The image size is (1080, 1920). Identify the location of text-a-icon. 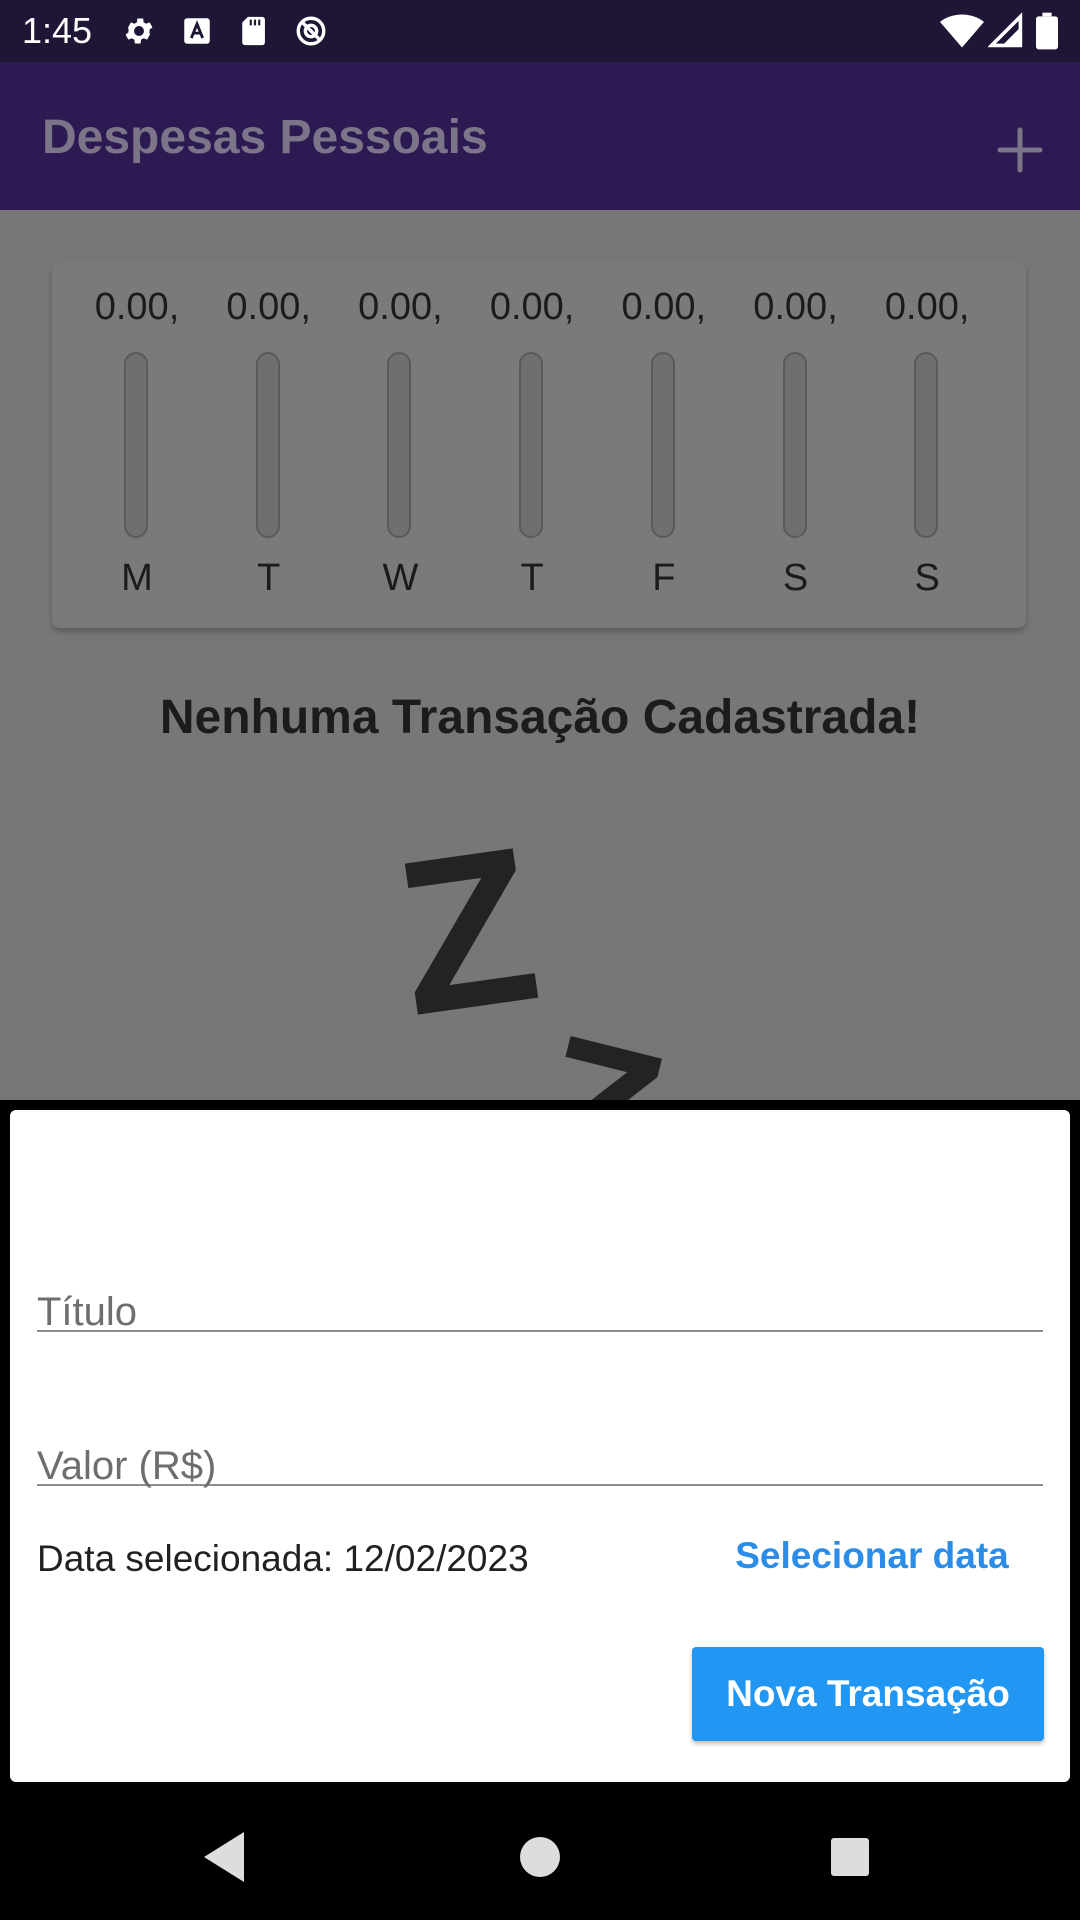
(197, 31).